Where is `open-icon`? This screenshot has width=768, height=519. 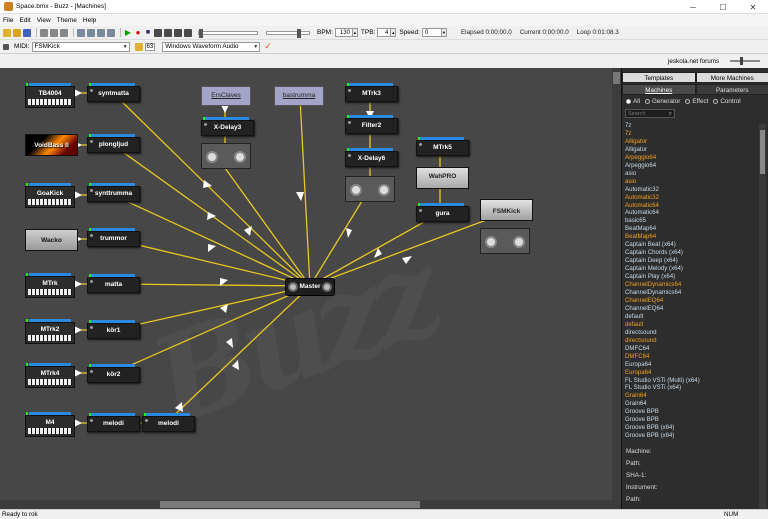 open-icon is located at coordinates (17, 32).